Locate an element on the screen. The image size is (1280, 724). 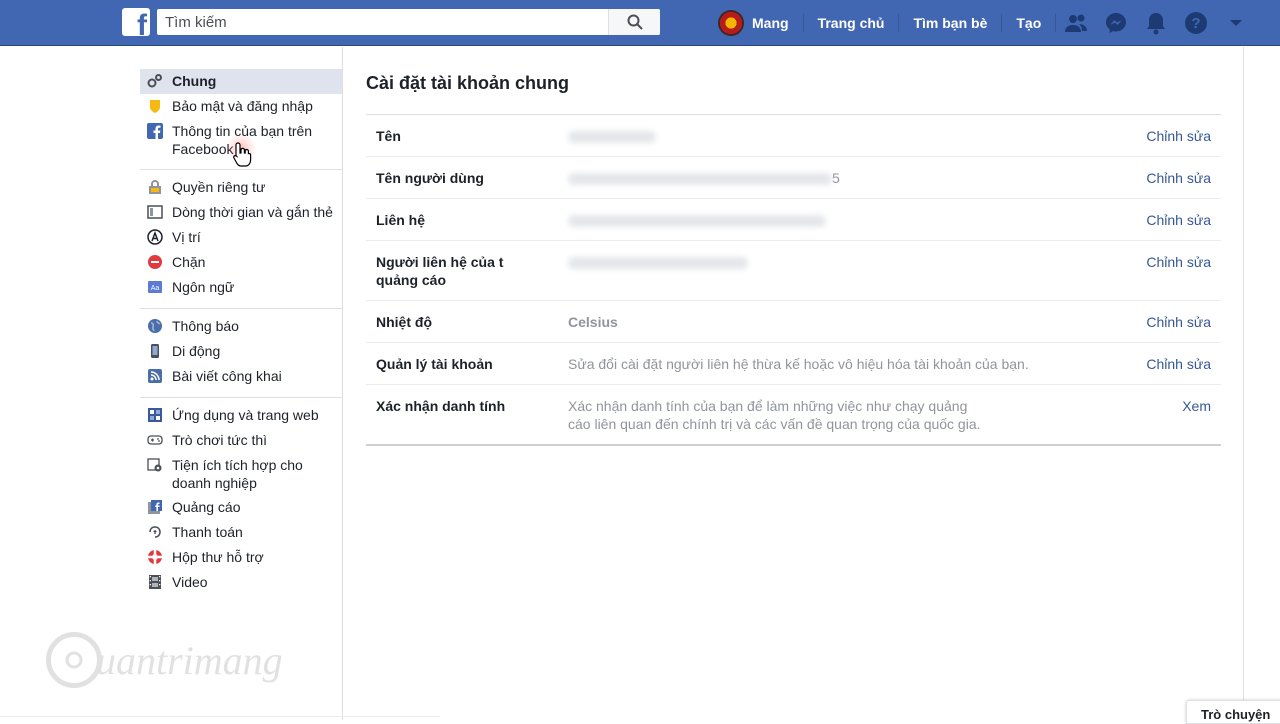
edit-manage-account-link: Chỉnh sửa is located at coordinates (1166, 364).